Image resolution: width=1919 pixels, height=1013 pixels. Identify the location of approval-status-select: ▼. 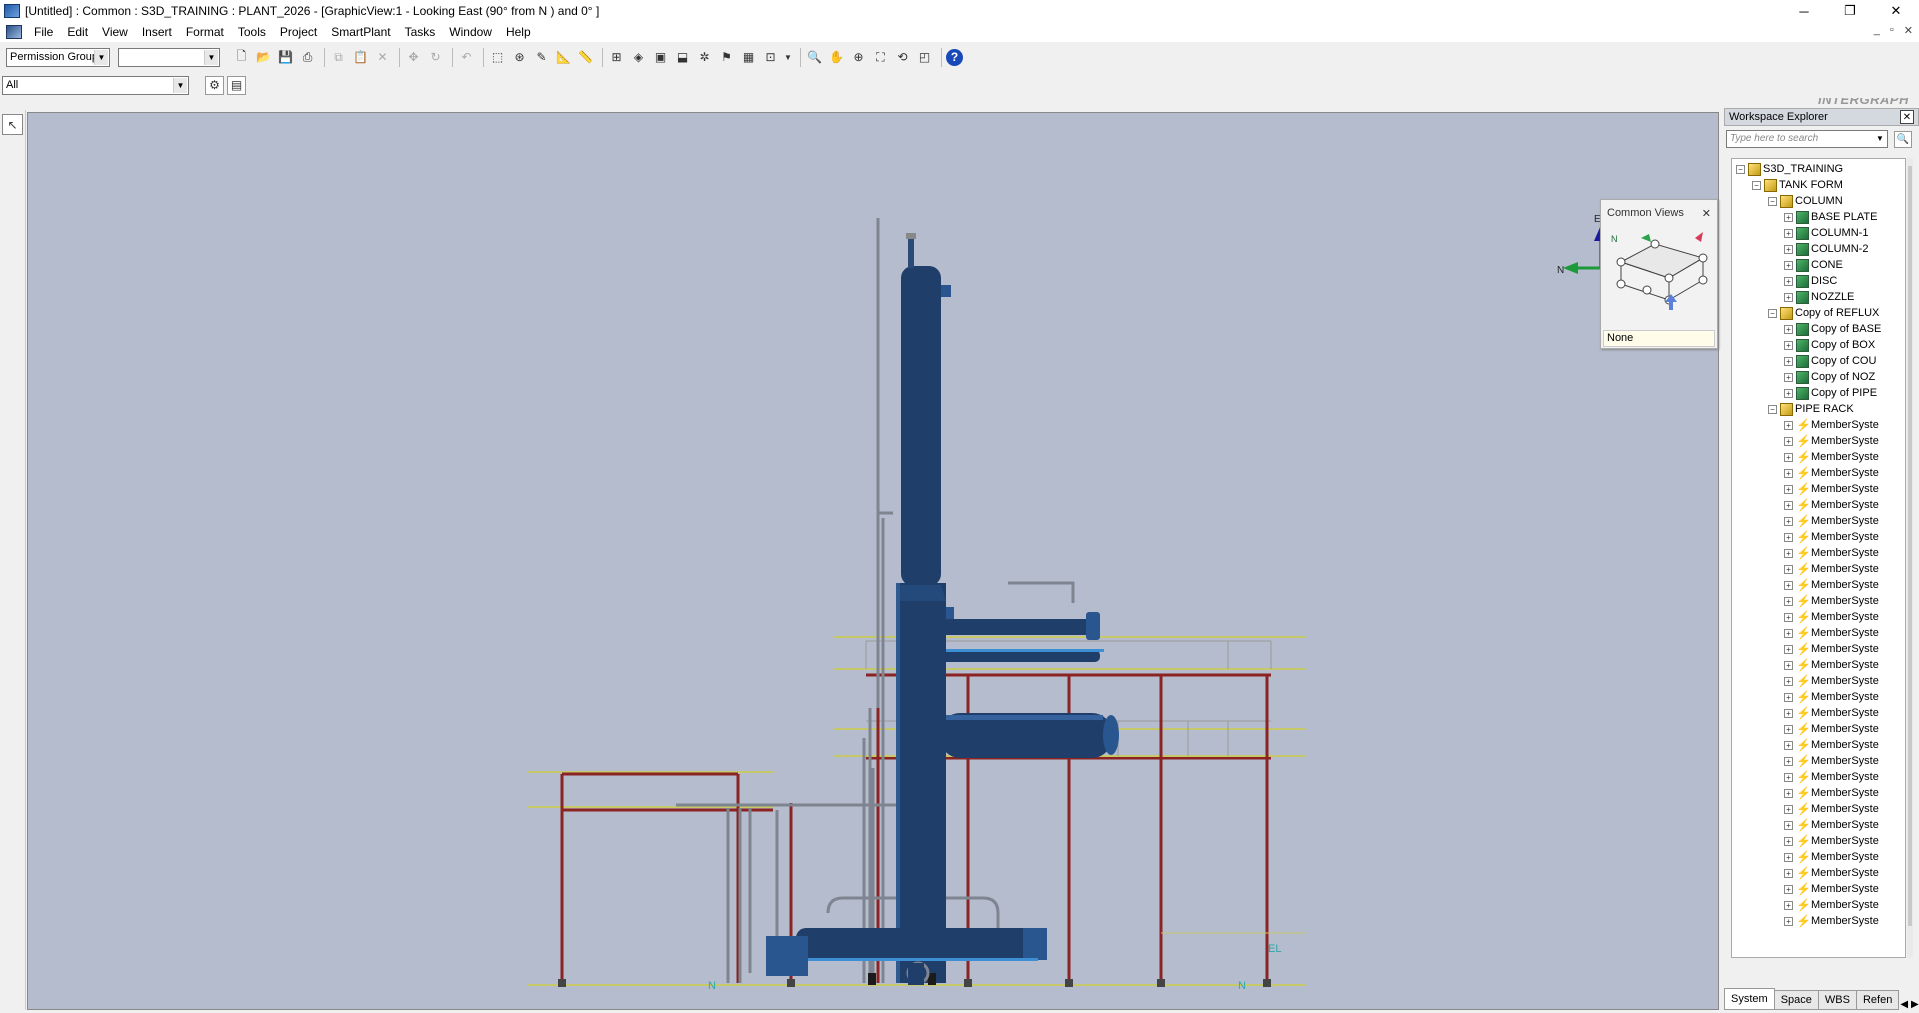
(169, 57).